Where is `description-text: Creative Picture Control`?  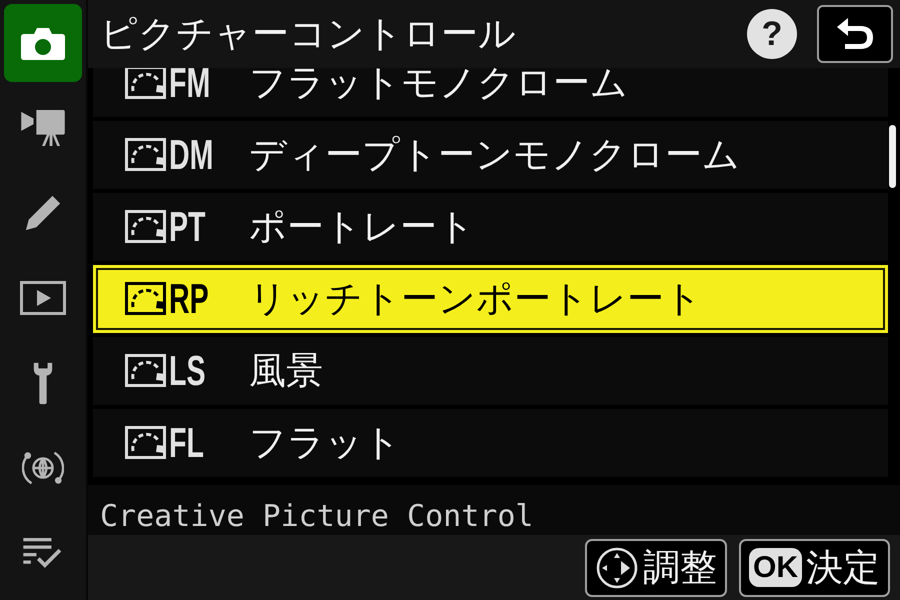
description-text: Creative Picture Control is located at coordinates (317, 517).